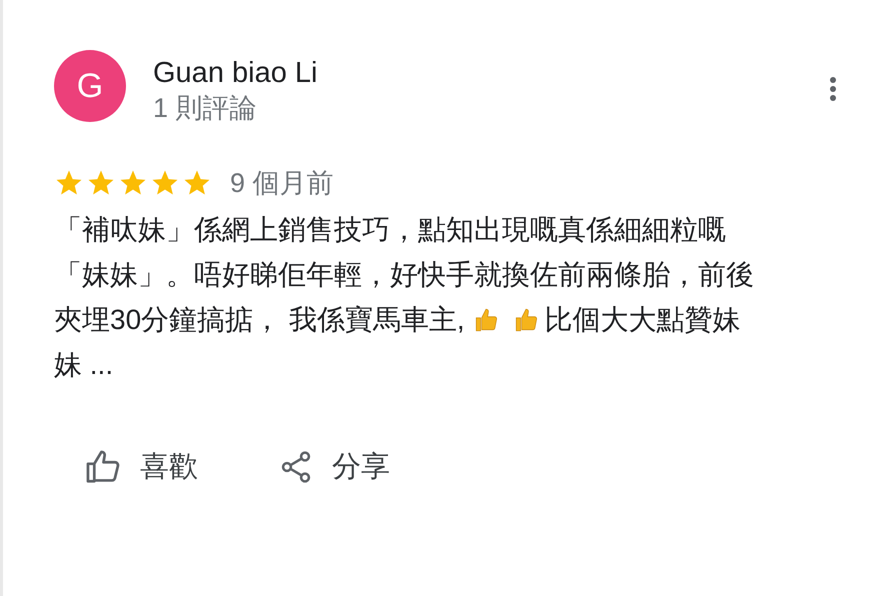 This screenshot has height=596, width=893. What do you see at coordinates (282, 183) in the screenshot?
I see `review-date: 9 個月前` at bounding box center [282, 183].